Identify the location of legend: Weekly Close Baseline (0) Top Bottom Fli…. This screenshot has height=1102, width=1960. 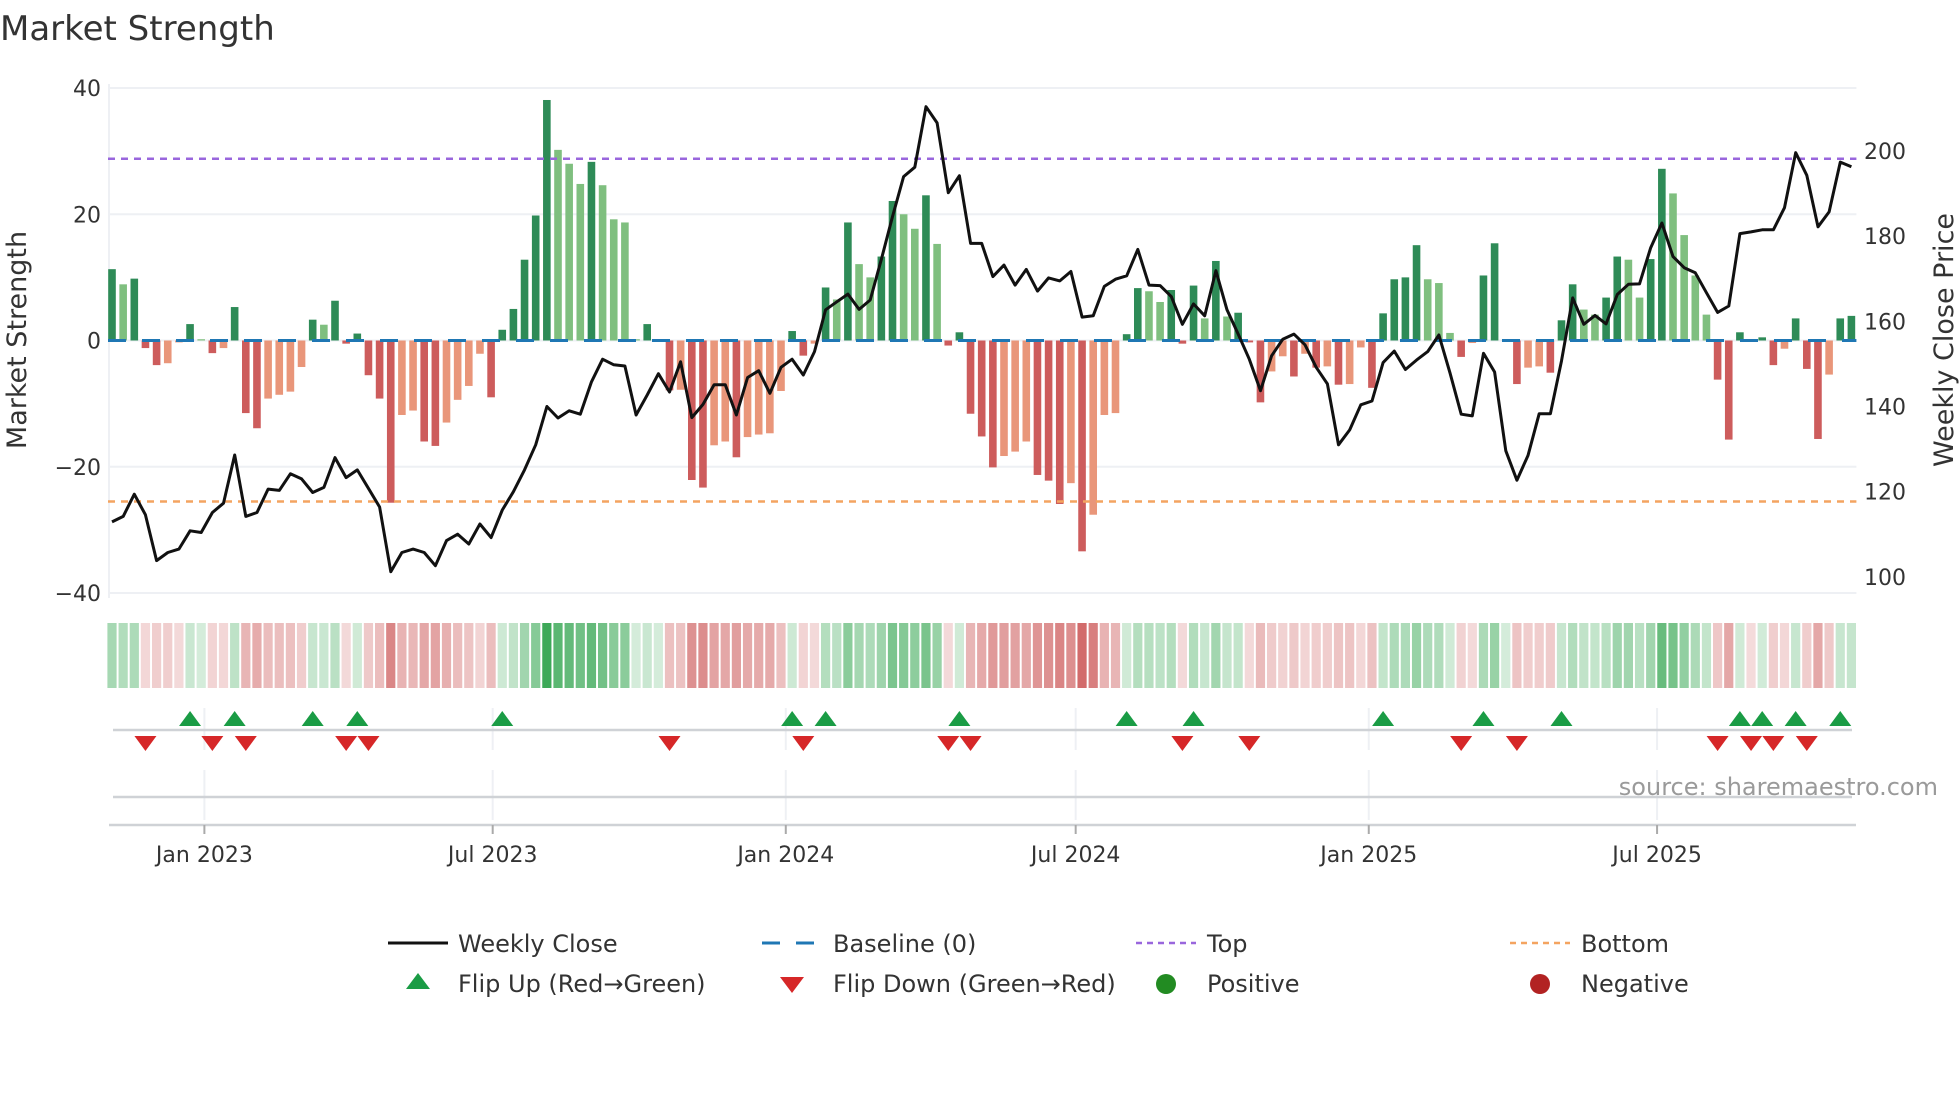
(1038, 964).